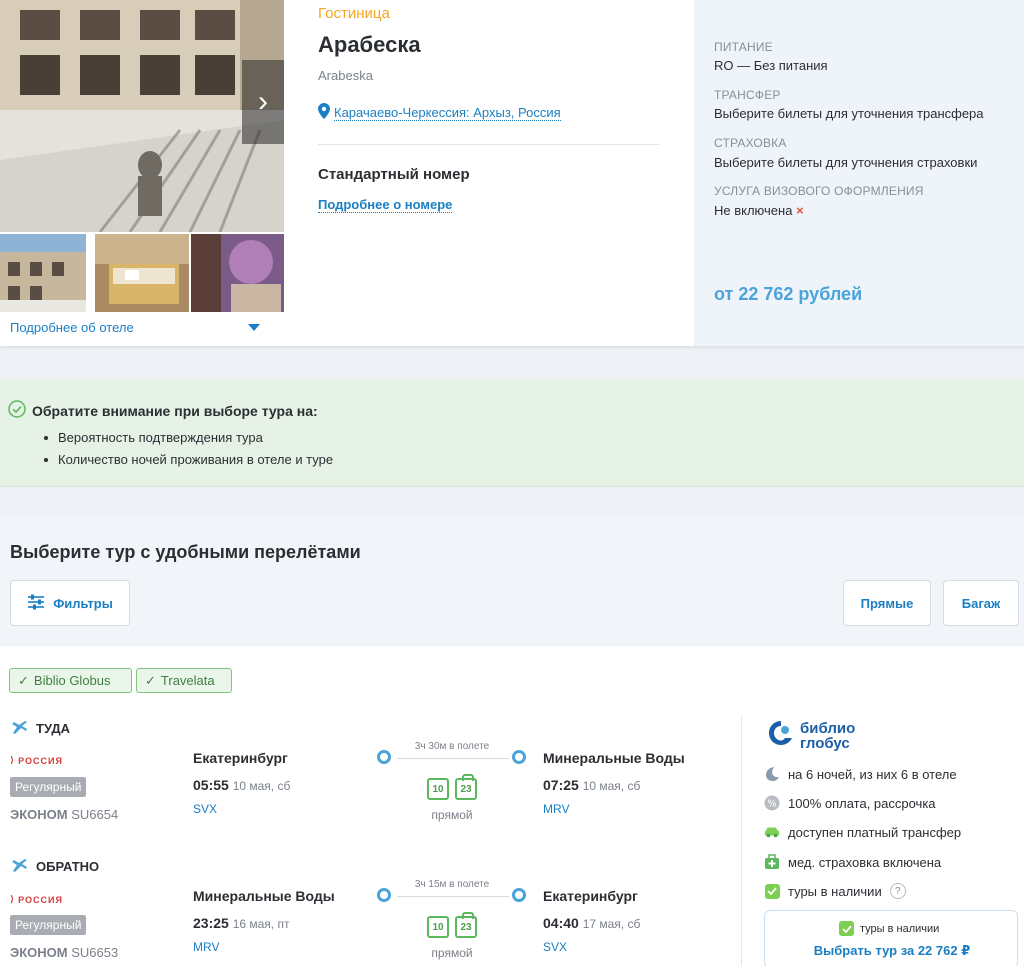 The width and height of the screenshot is (1024, 966). I want to click on flight-number: SU6654, so click(95, 814).